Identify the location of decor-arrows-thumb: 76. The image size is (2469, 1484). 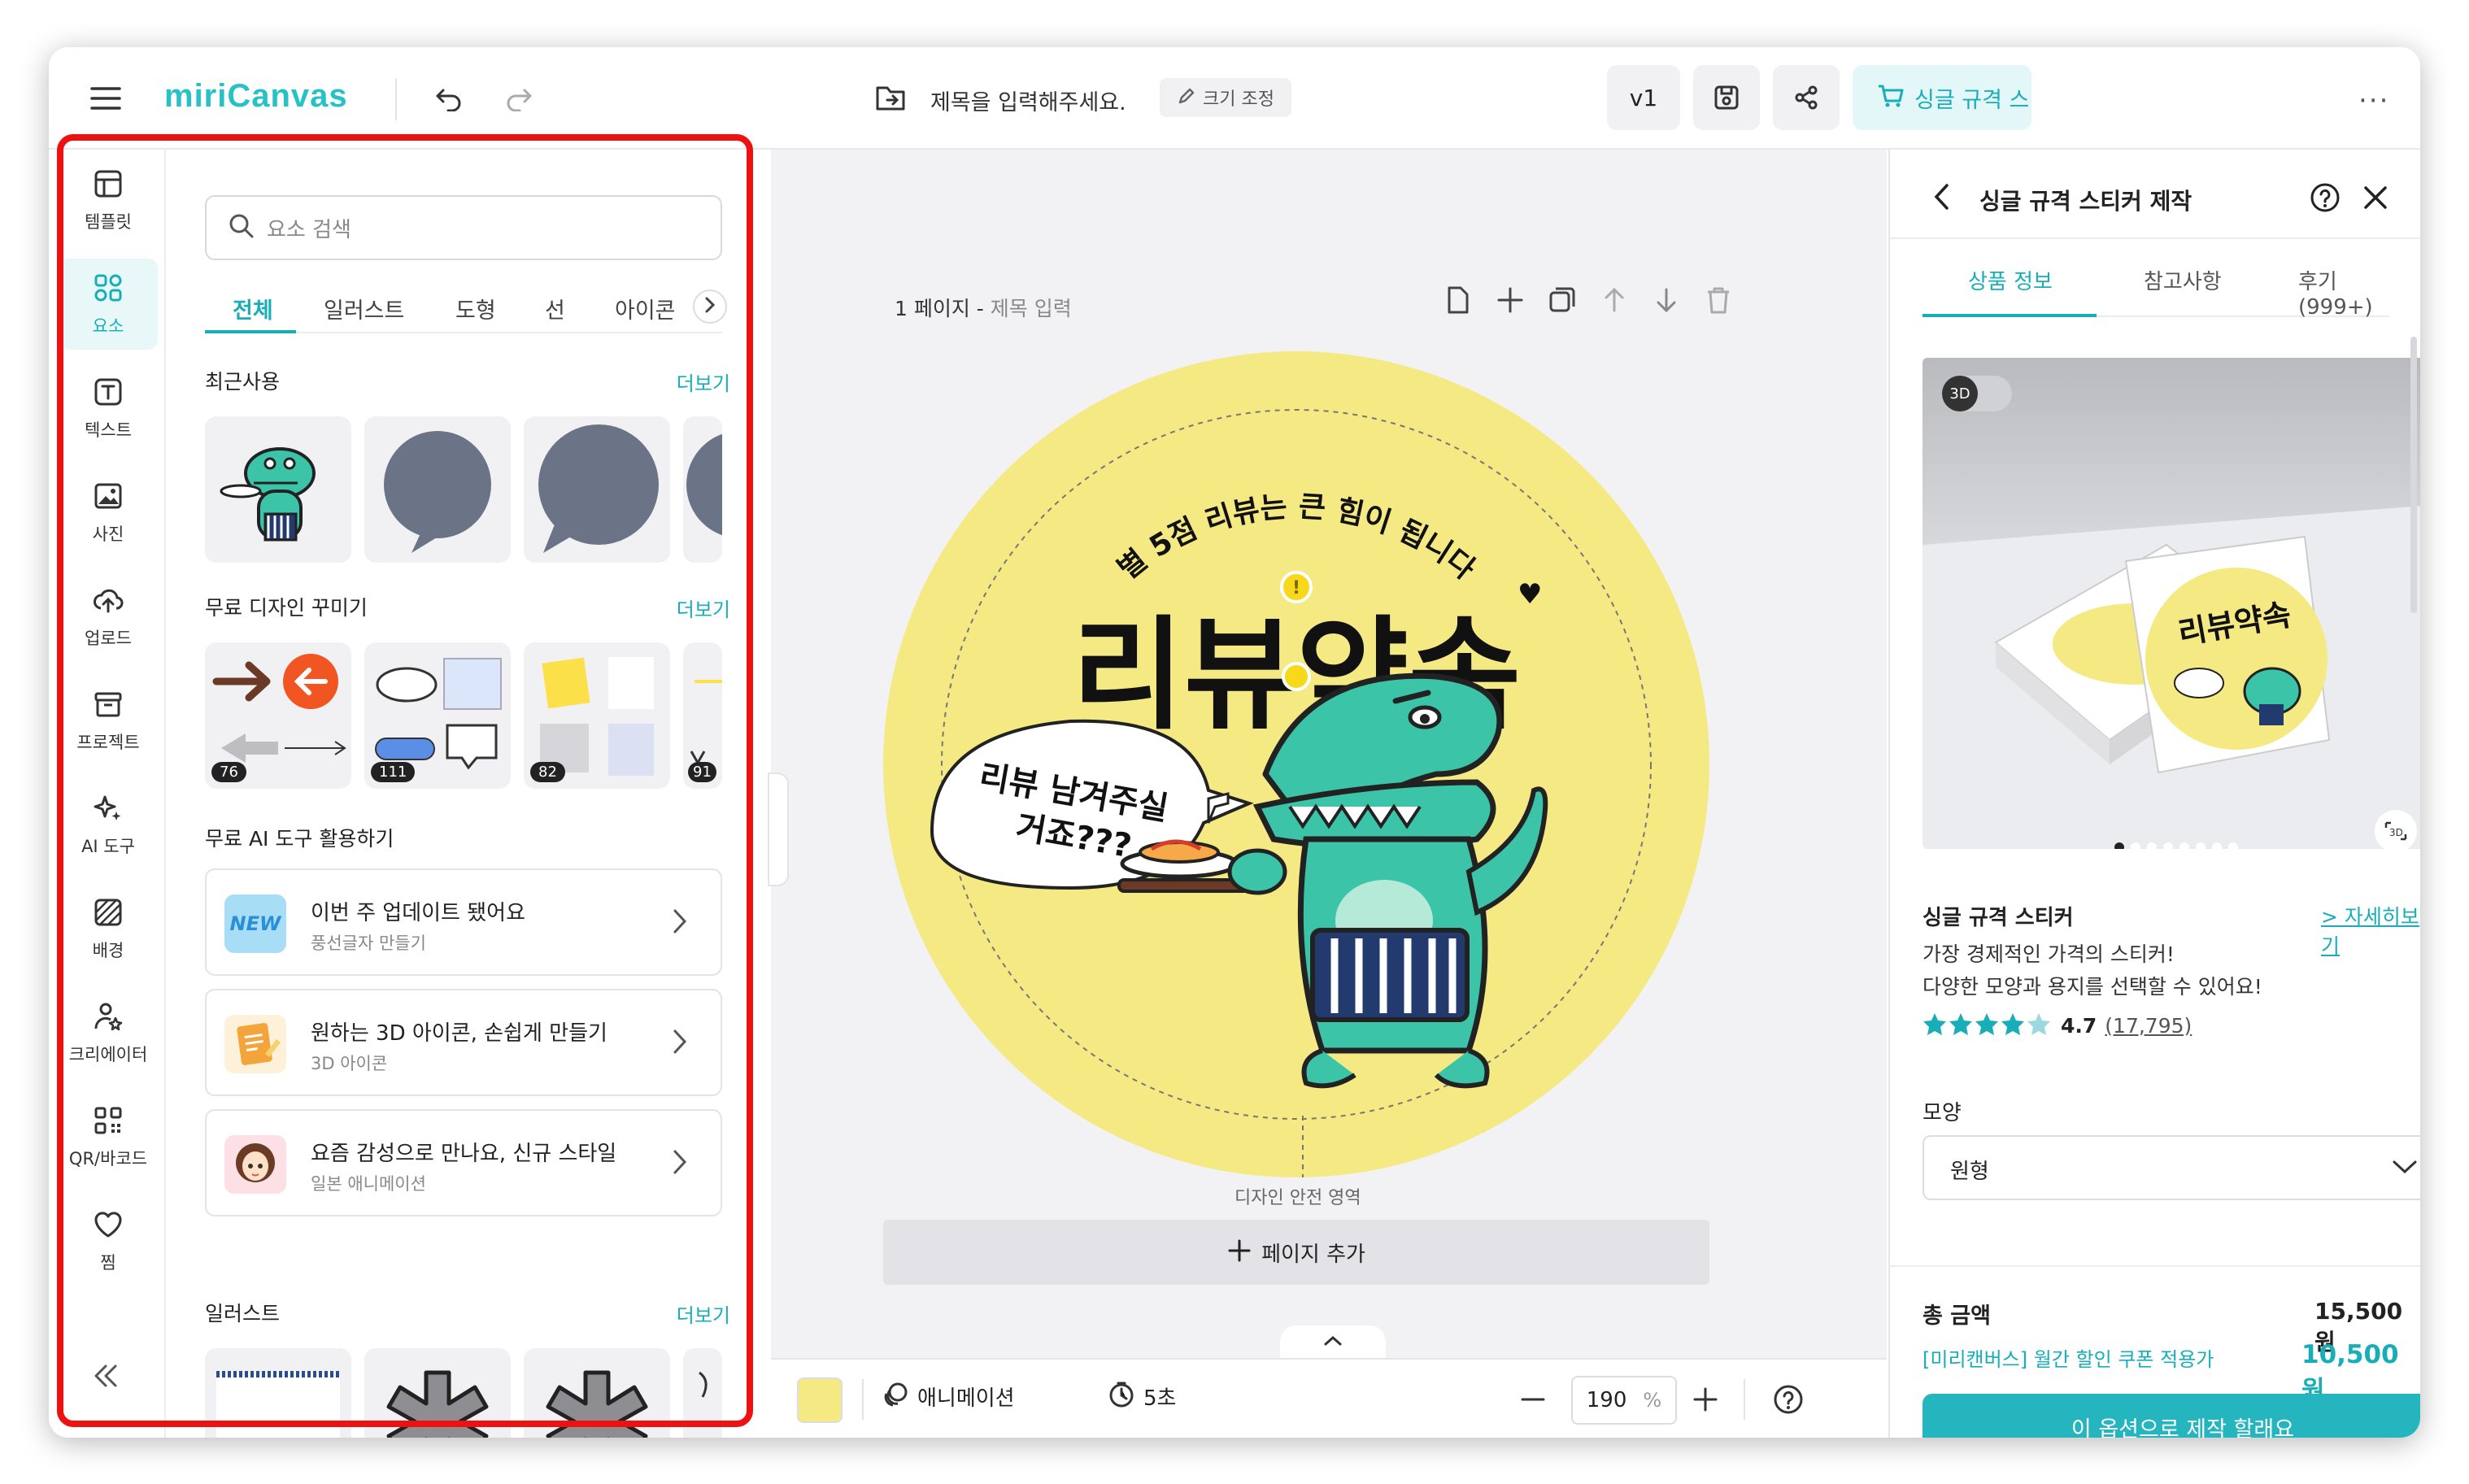
(278, 715).